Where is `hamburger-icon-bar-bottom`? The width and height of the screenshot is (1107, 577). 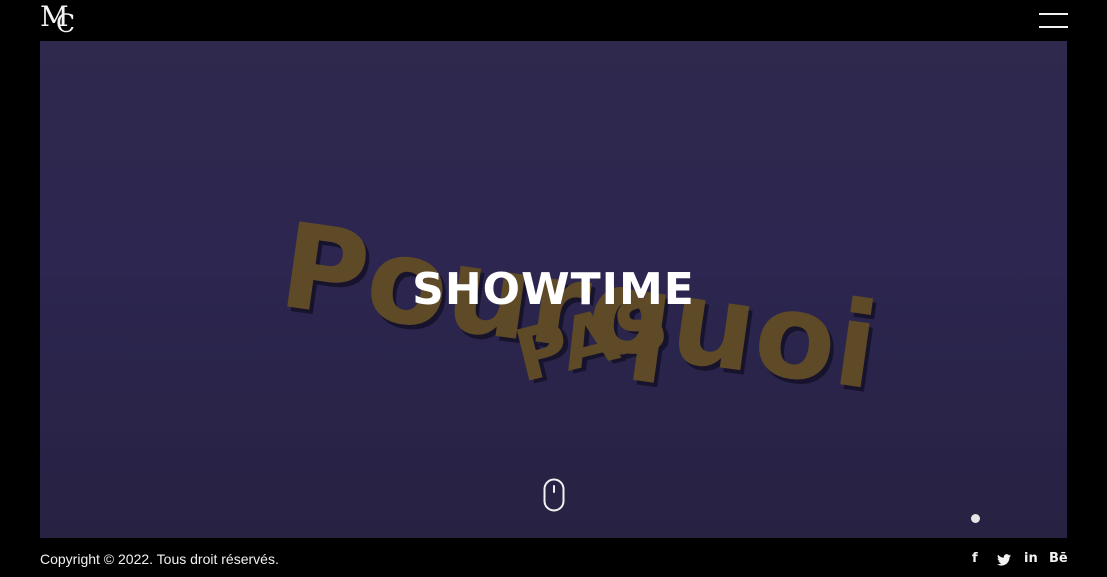
hamburger-icon-bar-bottom is located at coordinates (1053, 27).